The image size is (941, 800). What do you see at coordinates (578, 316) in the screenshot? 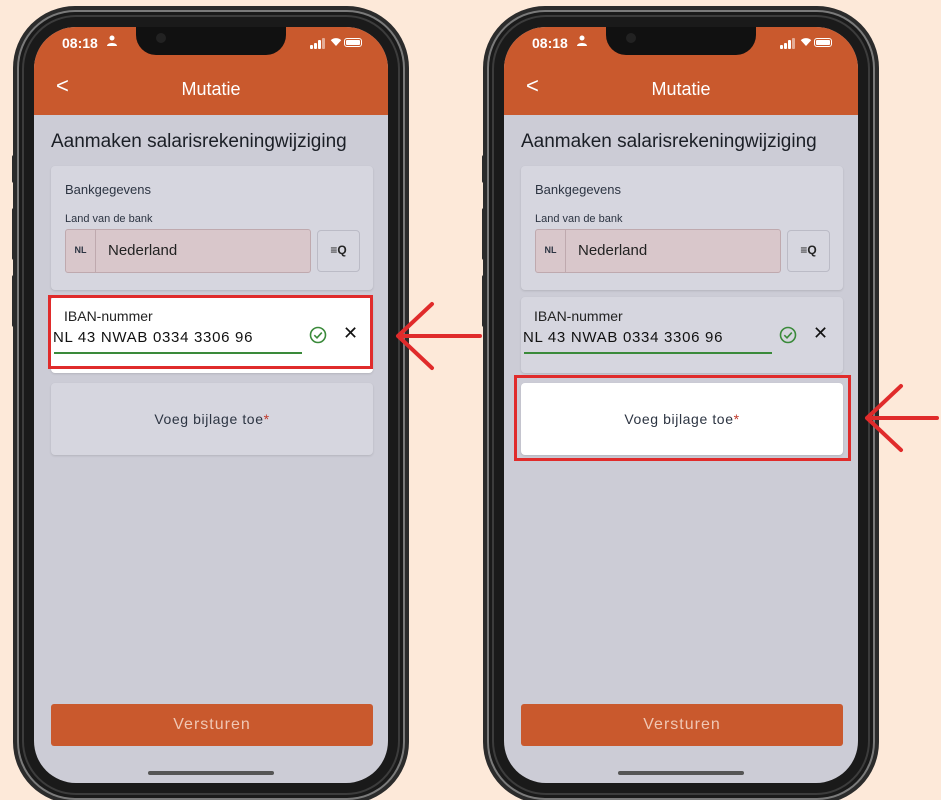
I see `iban-label: IBAN-nummer` at bounding box center [578, 316].